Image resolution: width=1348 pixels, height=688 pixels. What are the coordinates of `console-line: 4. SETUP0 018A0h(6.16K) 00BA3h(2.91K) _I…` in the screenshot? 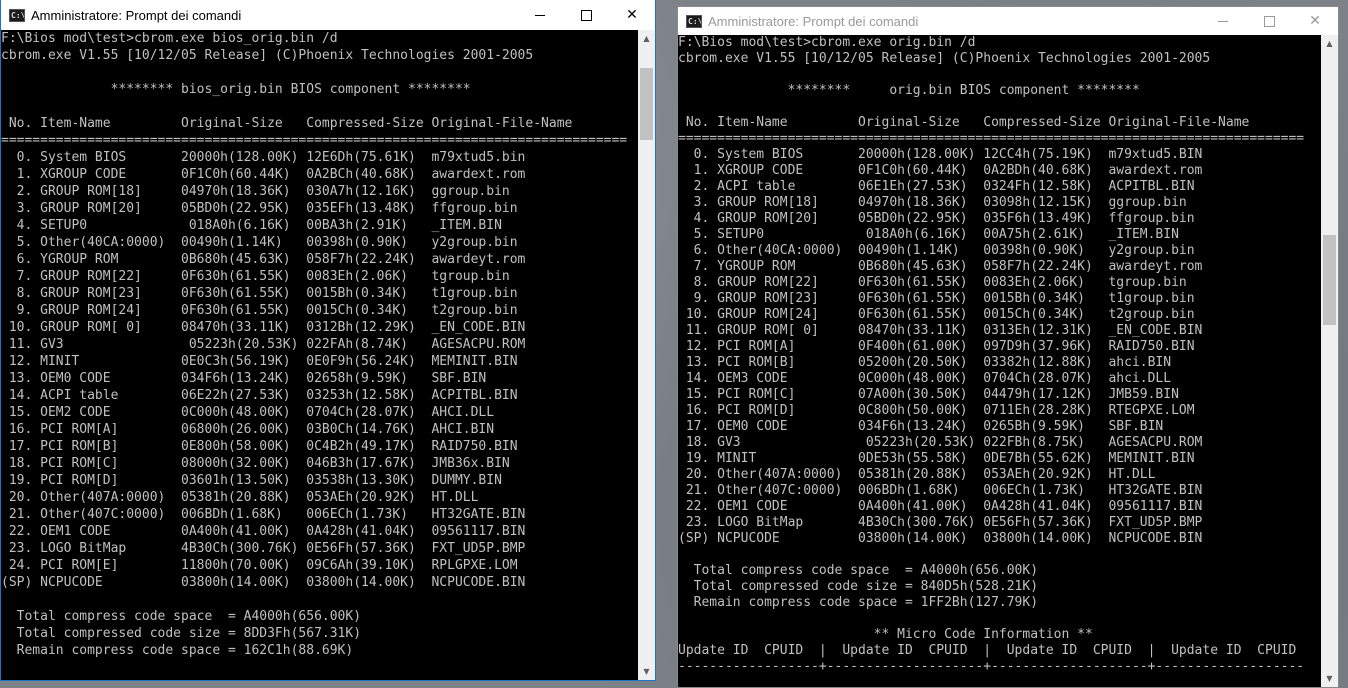 It's located at (251, 225).